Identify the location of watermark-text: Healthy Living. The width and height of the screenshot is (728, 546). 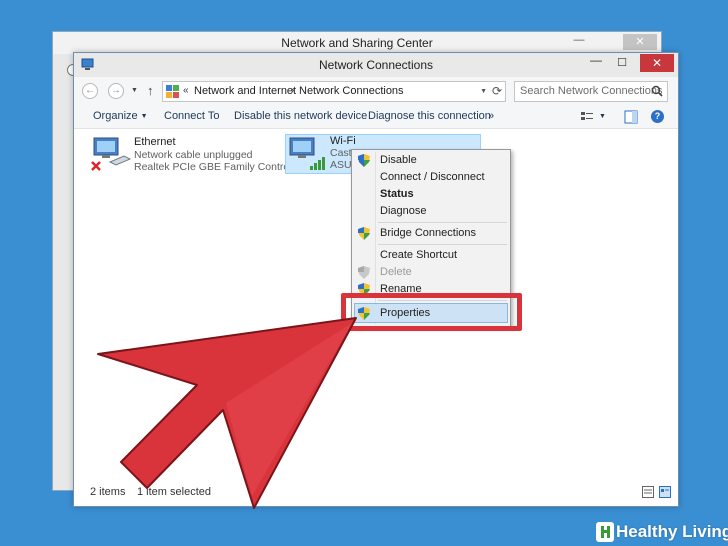
(672, 531).